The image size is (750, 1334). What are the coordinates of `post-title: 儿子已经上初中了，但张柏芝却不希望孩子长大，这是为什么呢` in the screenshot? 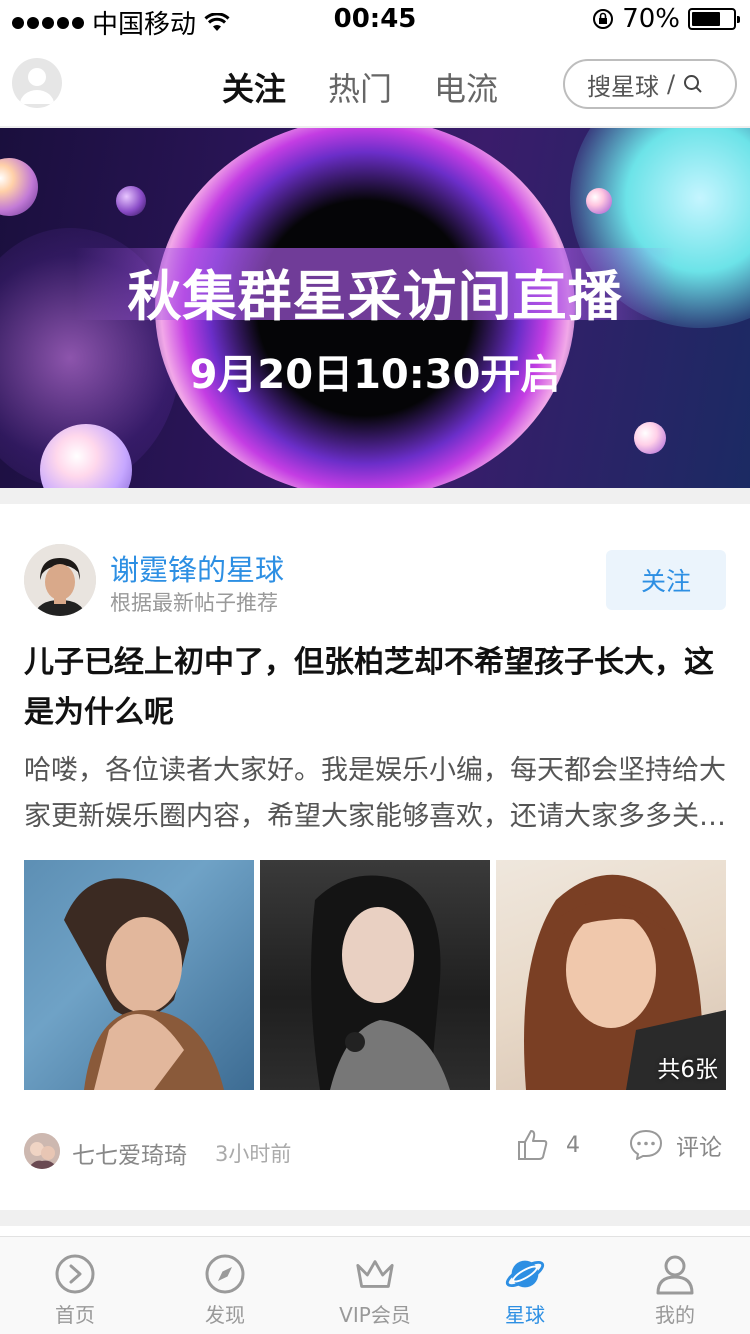 It's located at (377, 688).